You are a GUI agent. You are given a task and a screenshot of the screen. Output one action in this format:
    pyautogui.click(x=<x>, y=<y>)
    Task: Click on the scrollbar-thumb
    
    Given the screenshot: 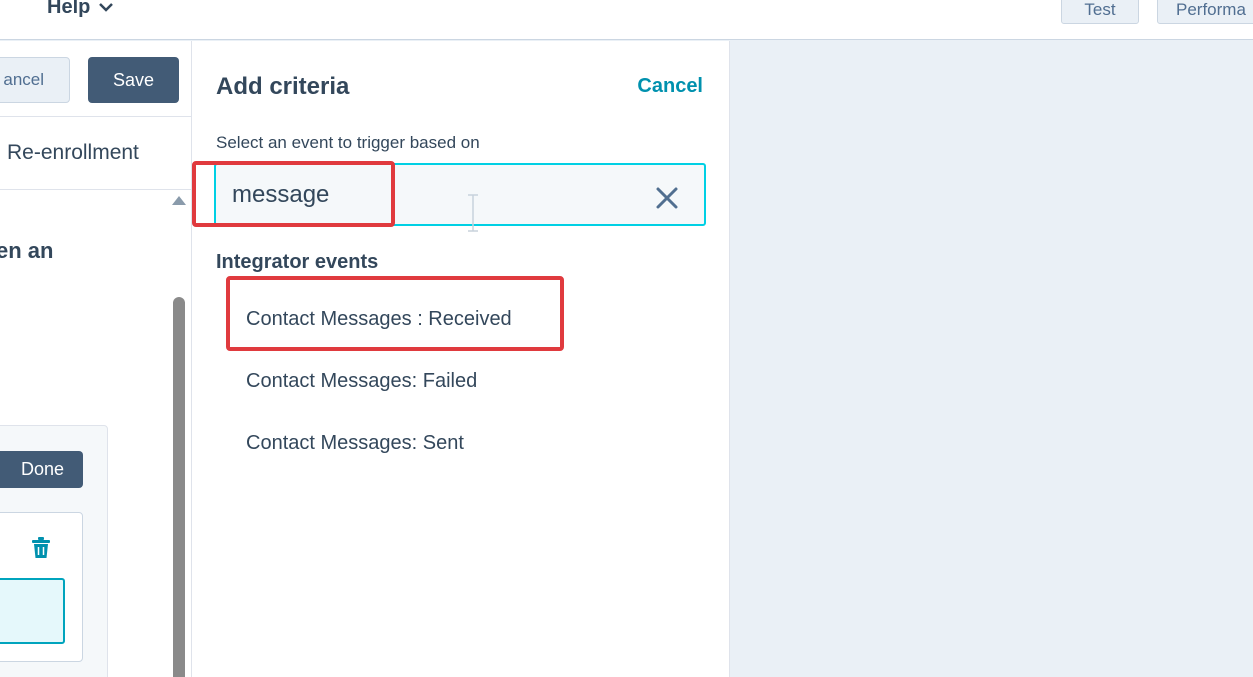 What is the action you would take?
    pyautogui.click(x=179, y=487)
    